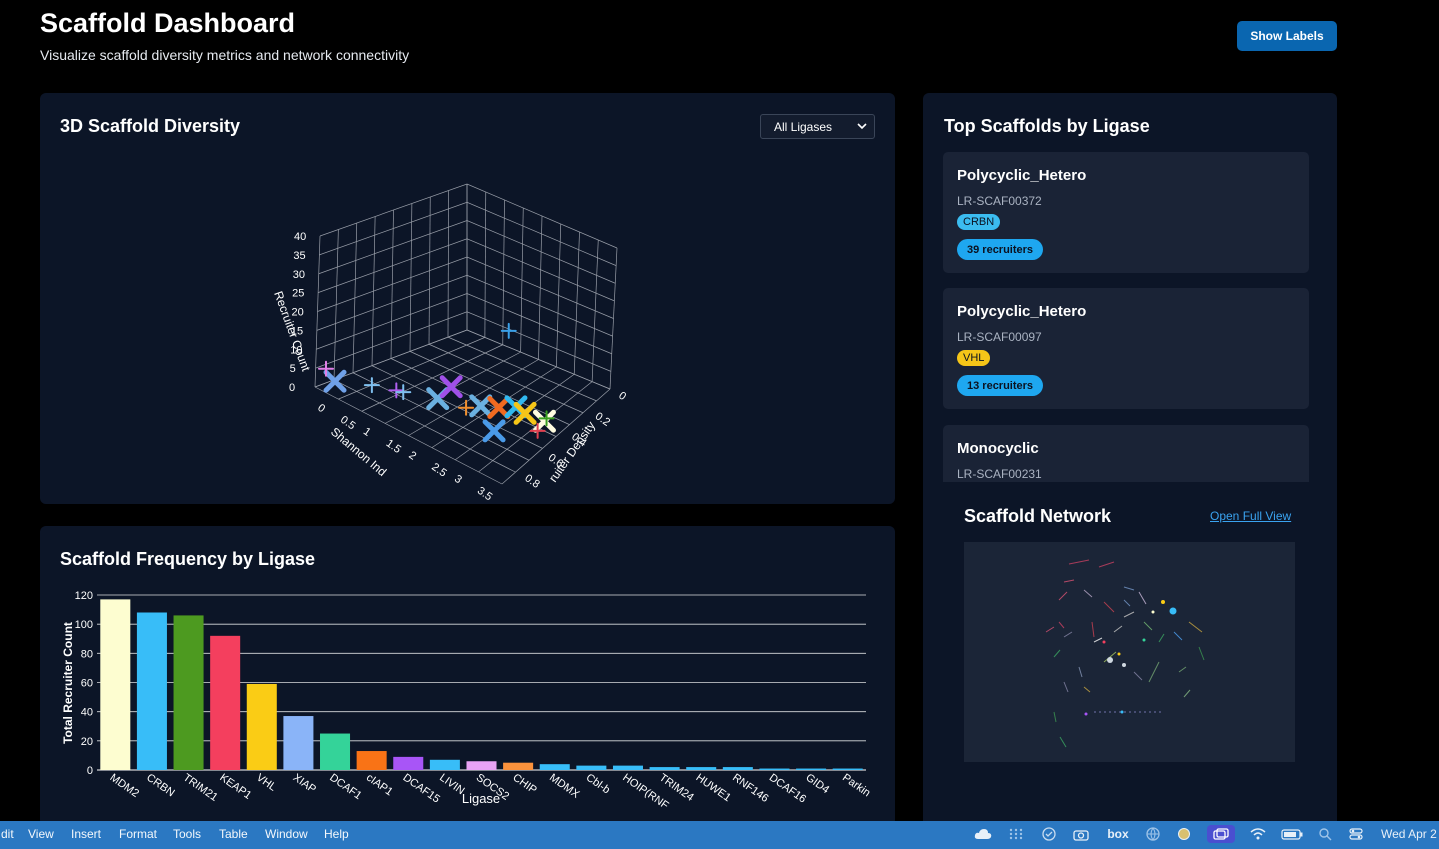  Describe the element at coordinates (321, 408) in the screenshot. I see `x-tick-label: 0` at that location.